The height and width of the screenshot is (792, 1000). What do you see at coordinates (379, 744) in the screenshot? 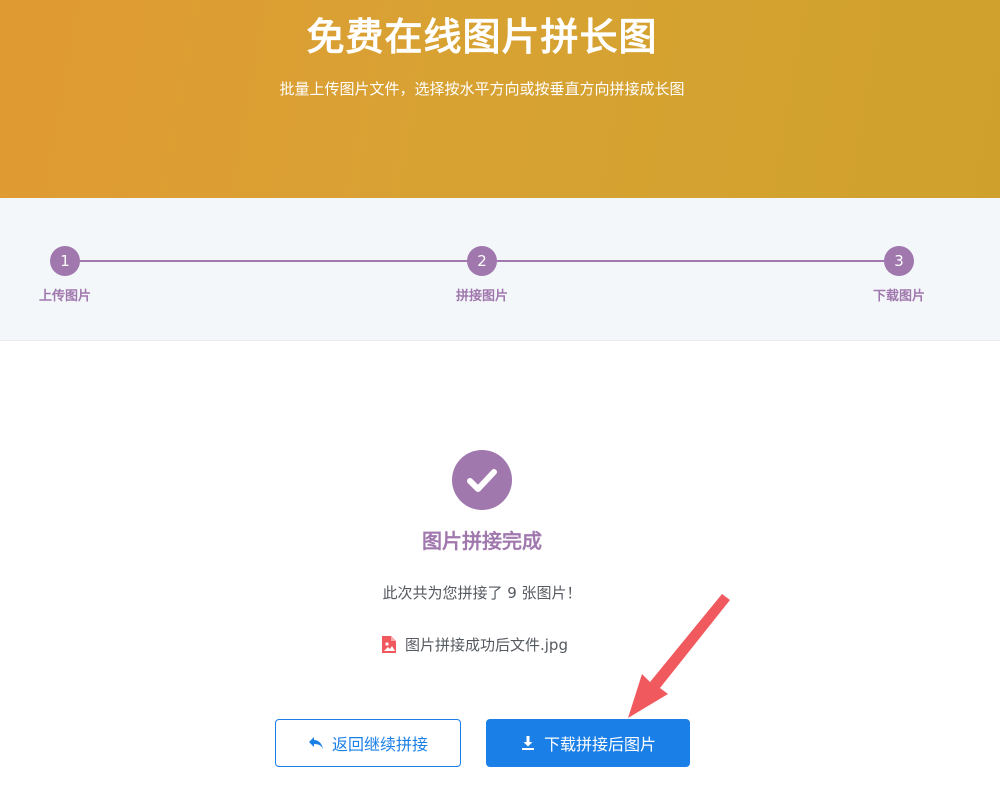
I see `back-continue-label: 返回继续拼接` at bounding box center [379, 744].